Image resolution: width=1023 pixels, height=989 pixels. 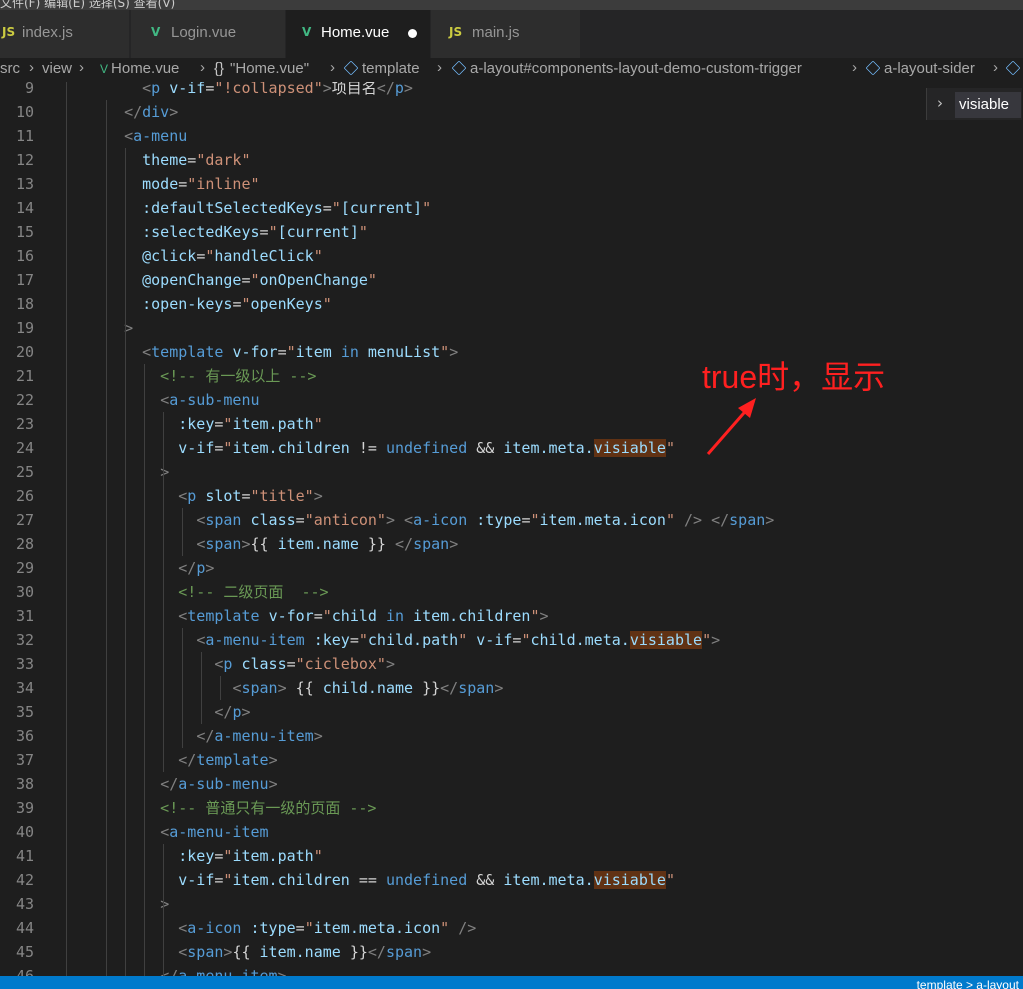 What do you see at coordinates (219, 304) in the screenshot?
I see `code-line: :open-keys="openKeys"` at bounding box center [219, 304].